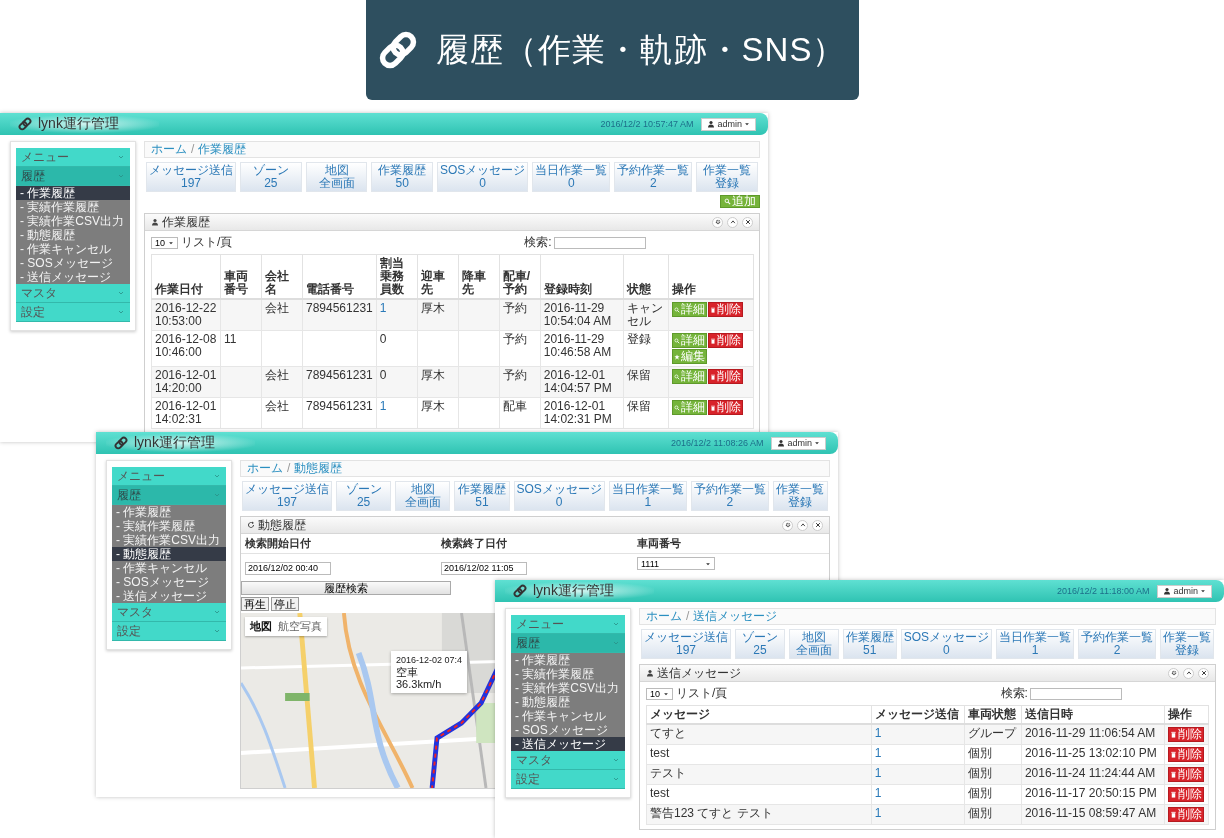  I want to click on map-type-tab: 地図, so click(261, 626).